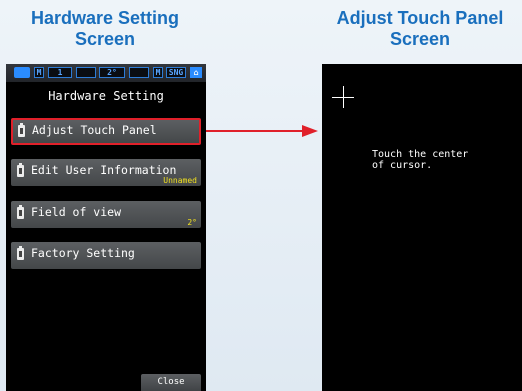 The height and width of the screenshot is (391, 522). Describe the element at coordinates (402, 165) in the screenshot. I see `message-line: of cursor.` at that location.